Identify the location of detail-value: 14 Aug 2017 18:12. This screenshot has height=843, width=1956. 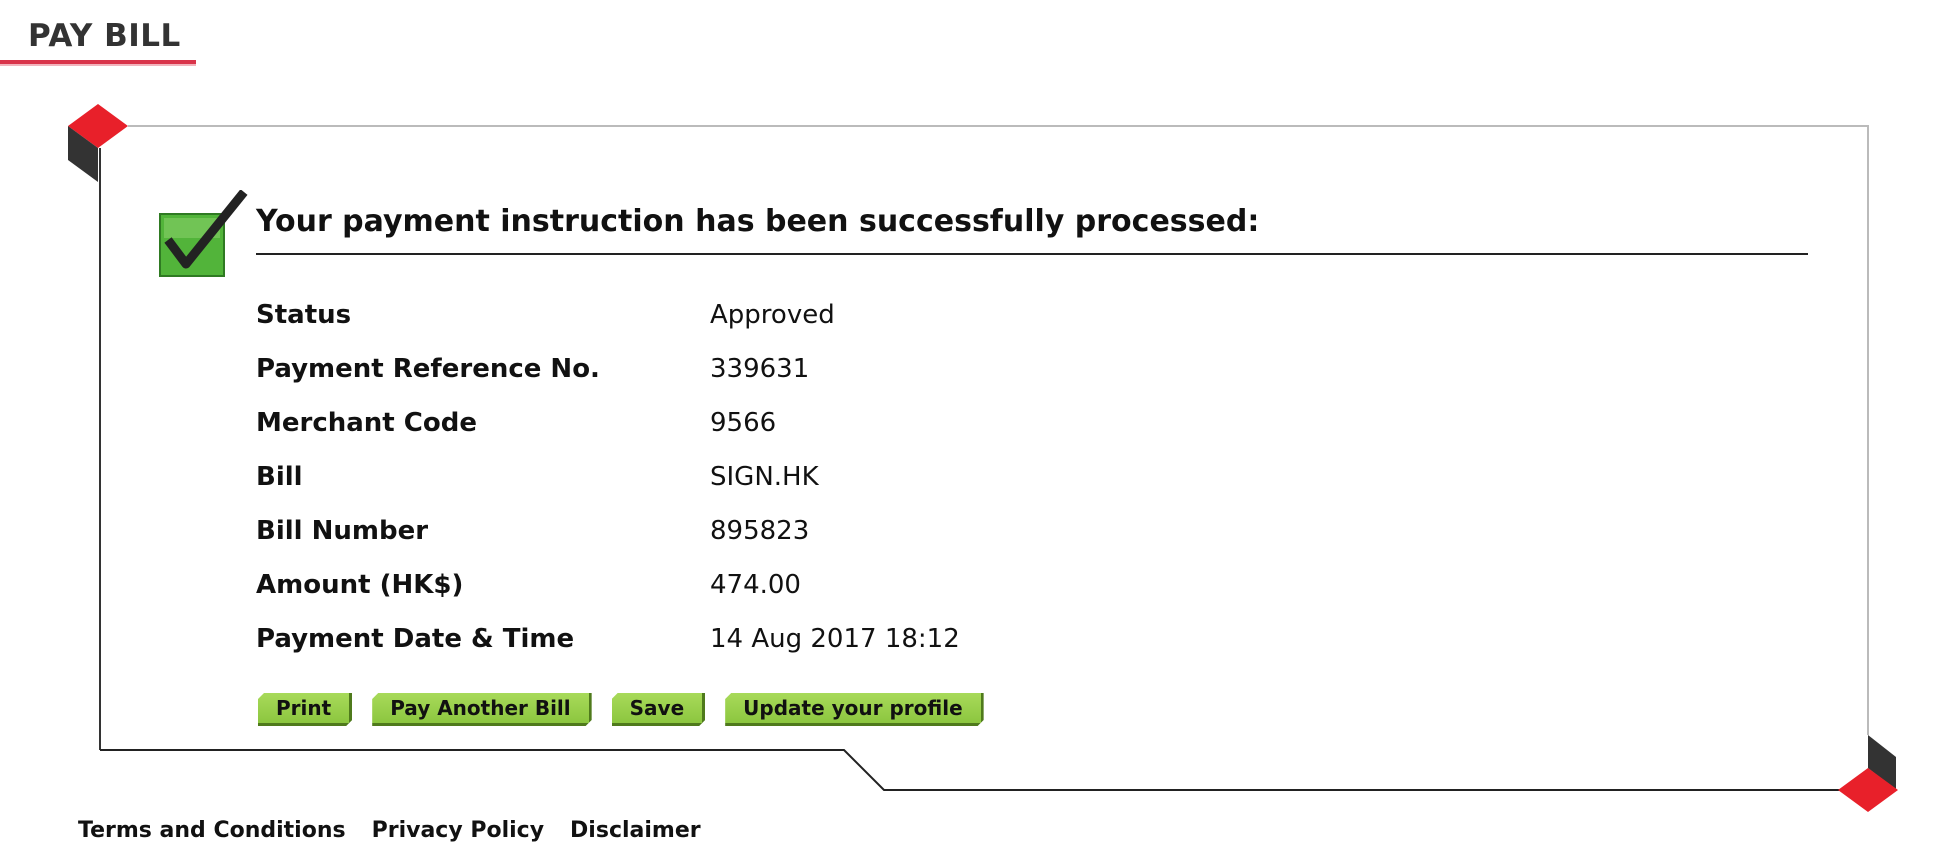
(835, 639).